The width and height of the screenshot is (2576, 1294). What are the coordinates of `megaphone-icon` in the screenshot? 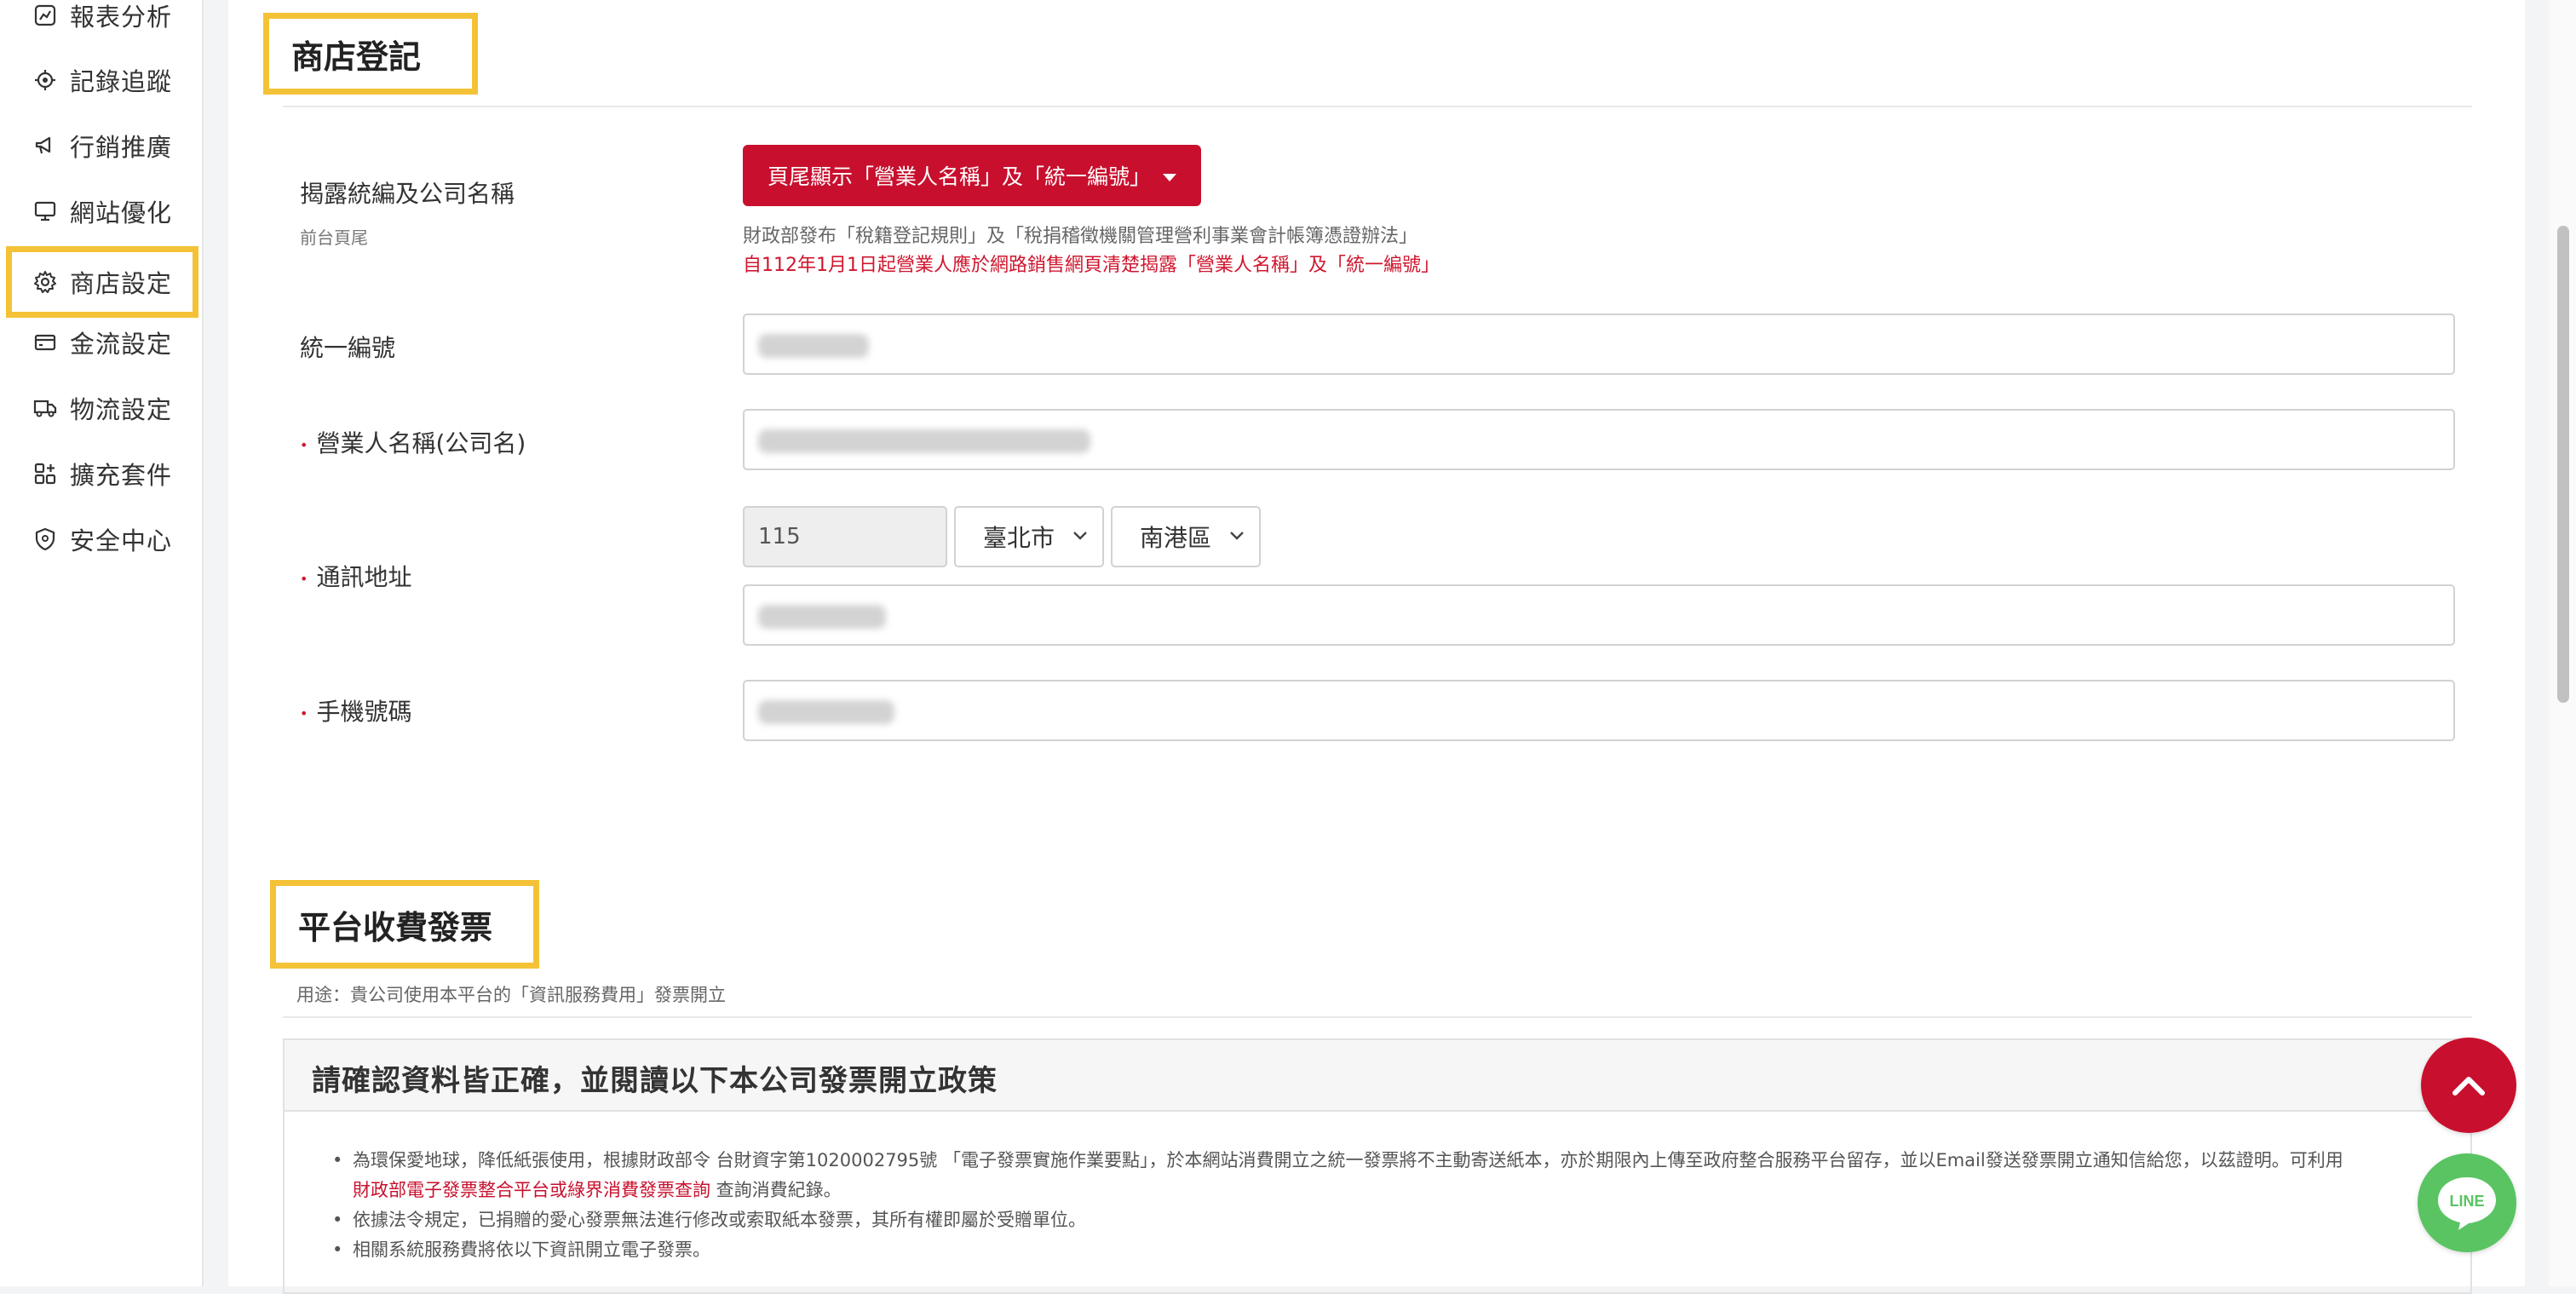 It's located at (45, 145).